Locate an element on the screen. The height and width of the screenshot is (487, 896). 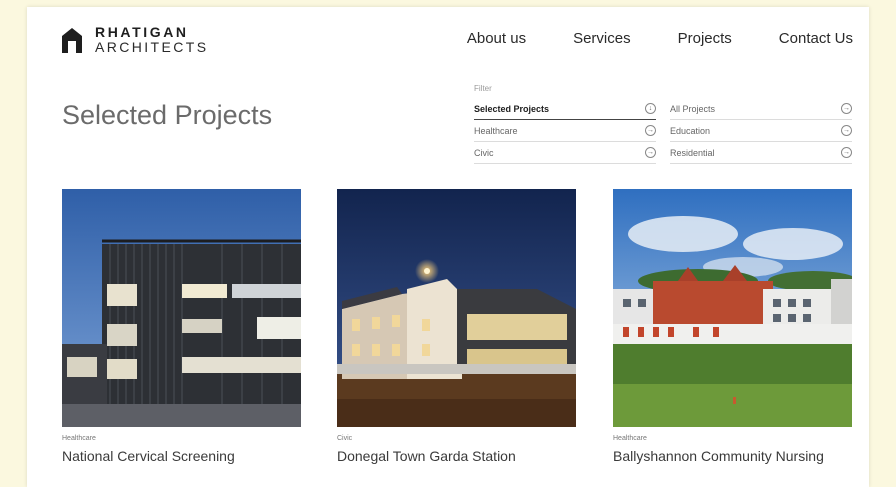
filter-residential: Residential → is located at coordinates (761, 153).